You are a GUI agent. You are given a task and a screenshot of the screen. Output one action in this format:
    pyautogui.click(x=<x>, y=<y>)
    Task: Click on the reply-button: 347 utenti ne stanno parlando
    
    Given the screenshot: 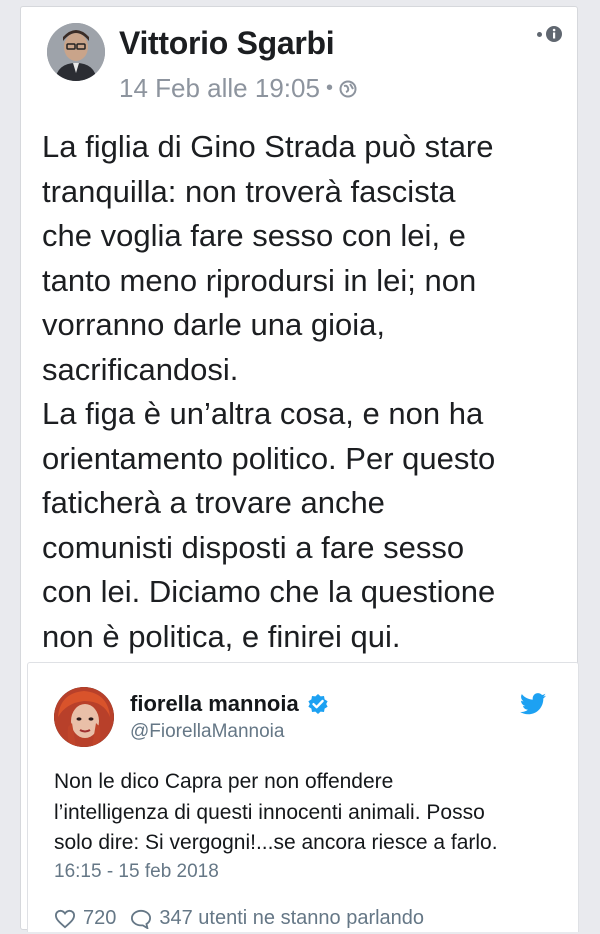 What is the action you would take?
    pyautogui.click(x=277, y=918)
    